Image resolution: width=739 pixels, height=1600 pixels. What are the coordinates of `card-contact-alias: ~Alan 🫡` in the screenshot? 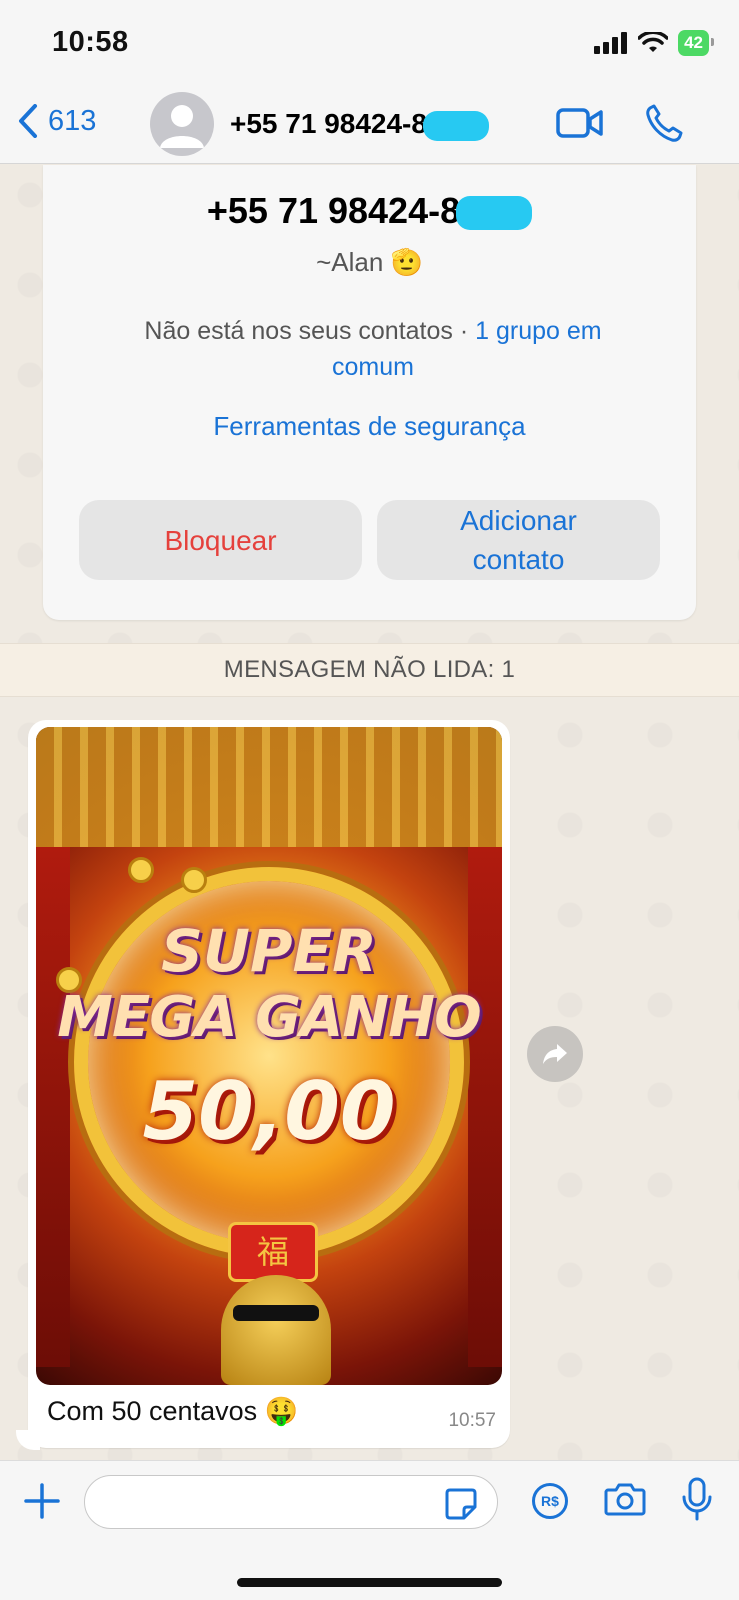 It's located at (369, 262).